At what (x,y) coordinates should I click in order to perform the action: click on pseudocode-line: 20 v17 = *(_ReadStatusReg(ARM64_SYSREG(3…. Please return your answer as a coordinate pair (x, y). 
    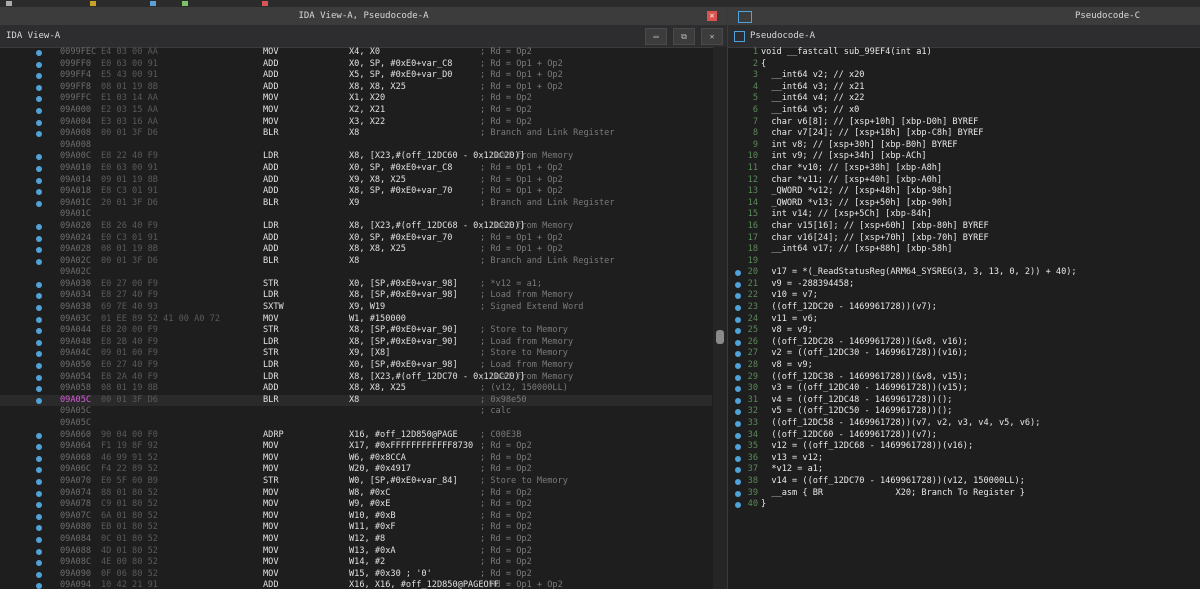
    Looking at the image, I should click on (964, 273).